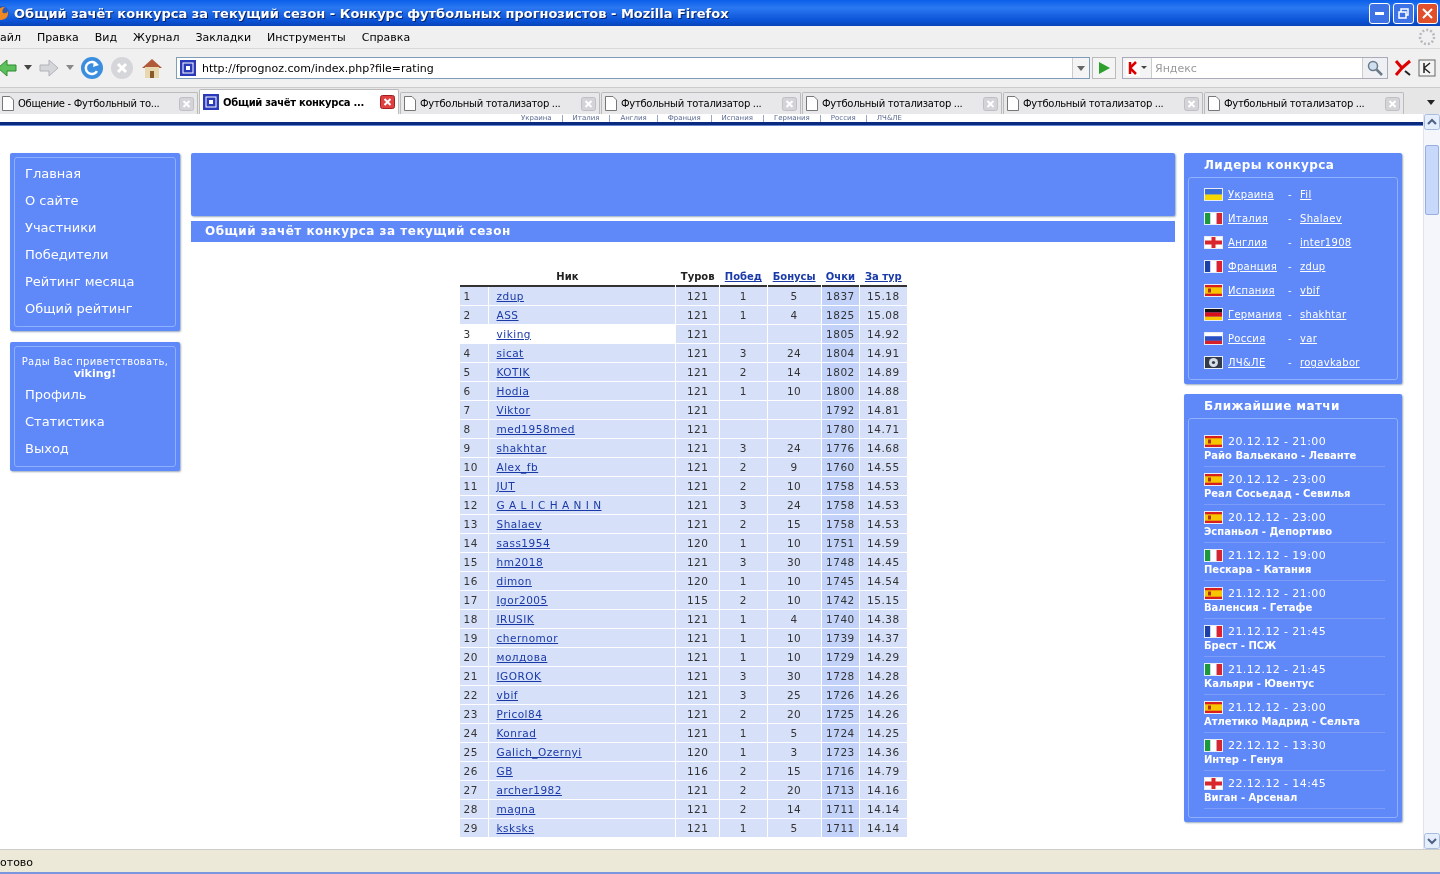  I want to click on user-link: IRUSIK, so click(515, 619).